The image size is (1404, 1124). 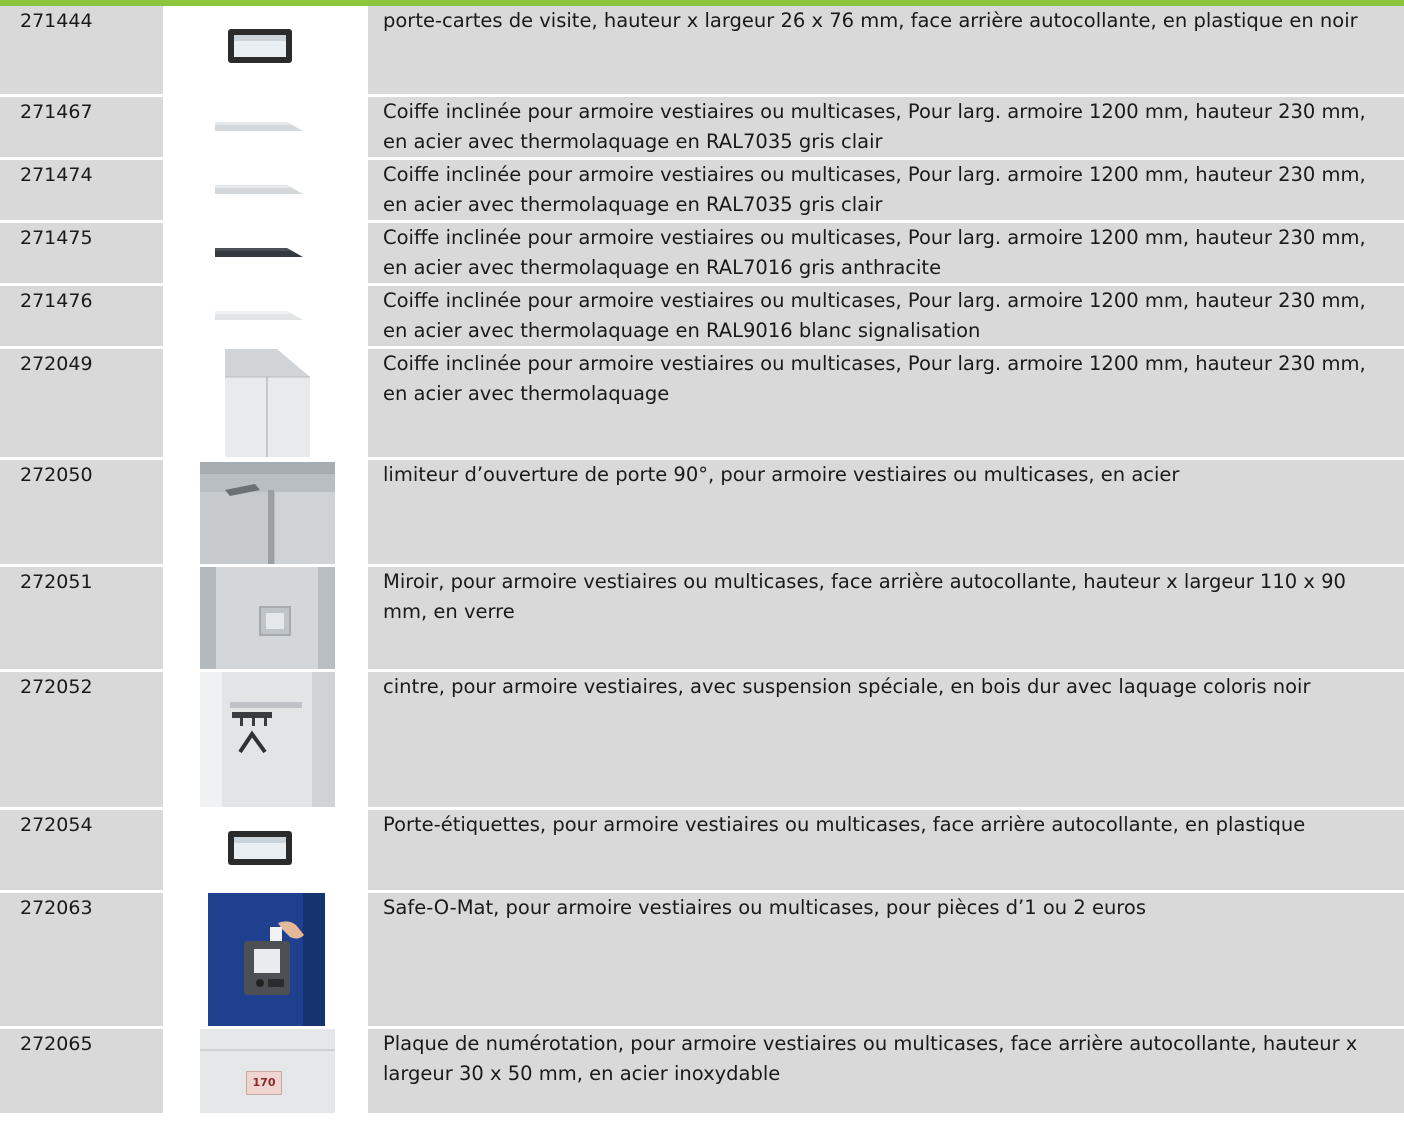 I want to click on number-plate-photo: 170, so click(x=267, y=1071).